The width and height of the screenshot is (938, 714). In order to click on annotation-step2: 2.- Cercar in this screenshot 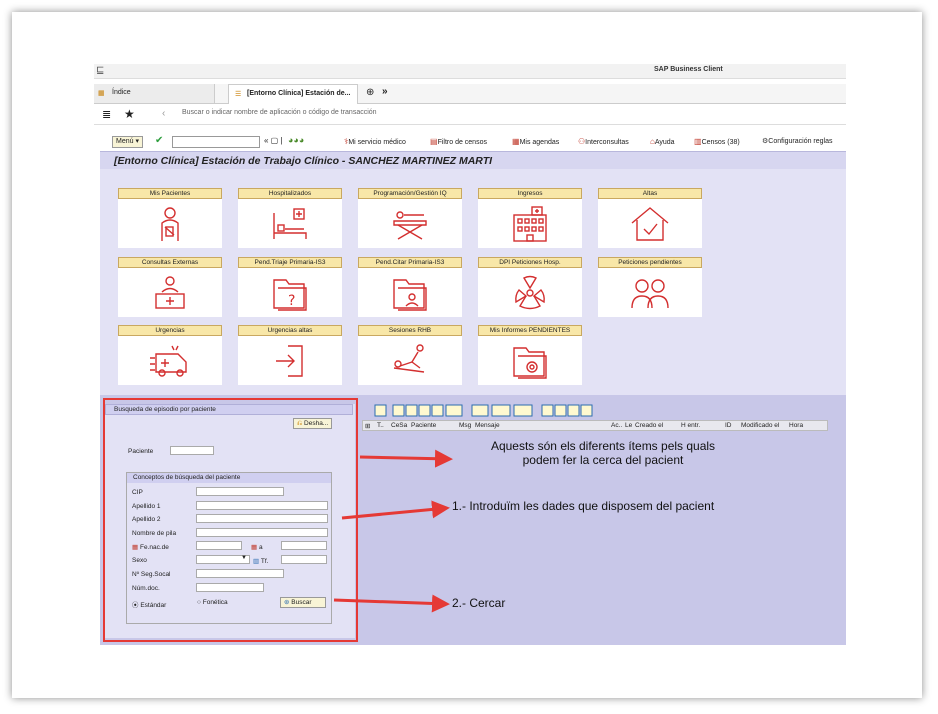, I will do `click(479, 603)`.